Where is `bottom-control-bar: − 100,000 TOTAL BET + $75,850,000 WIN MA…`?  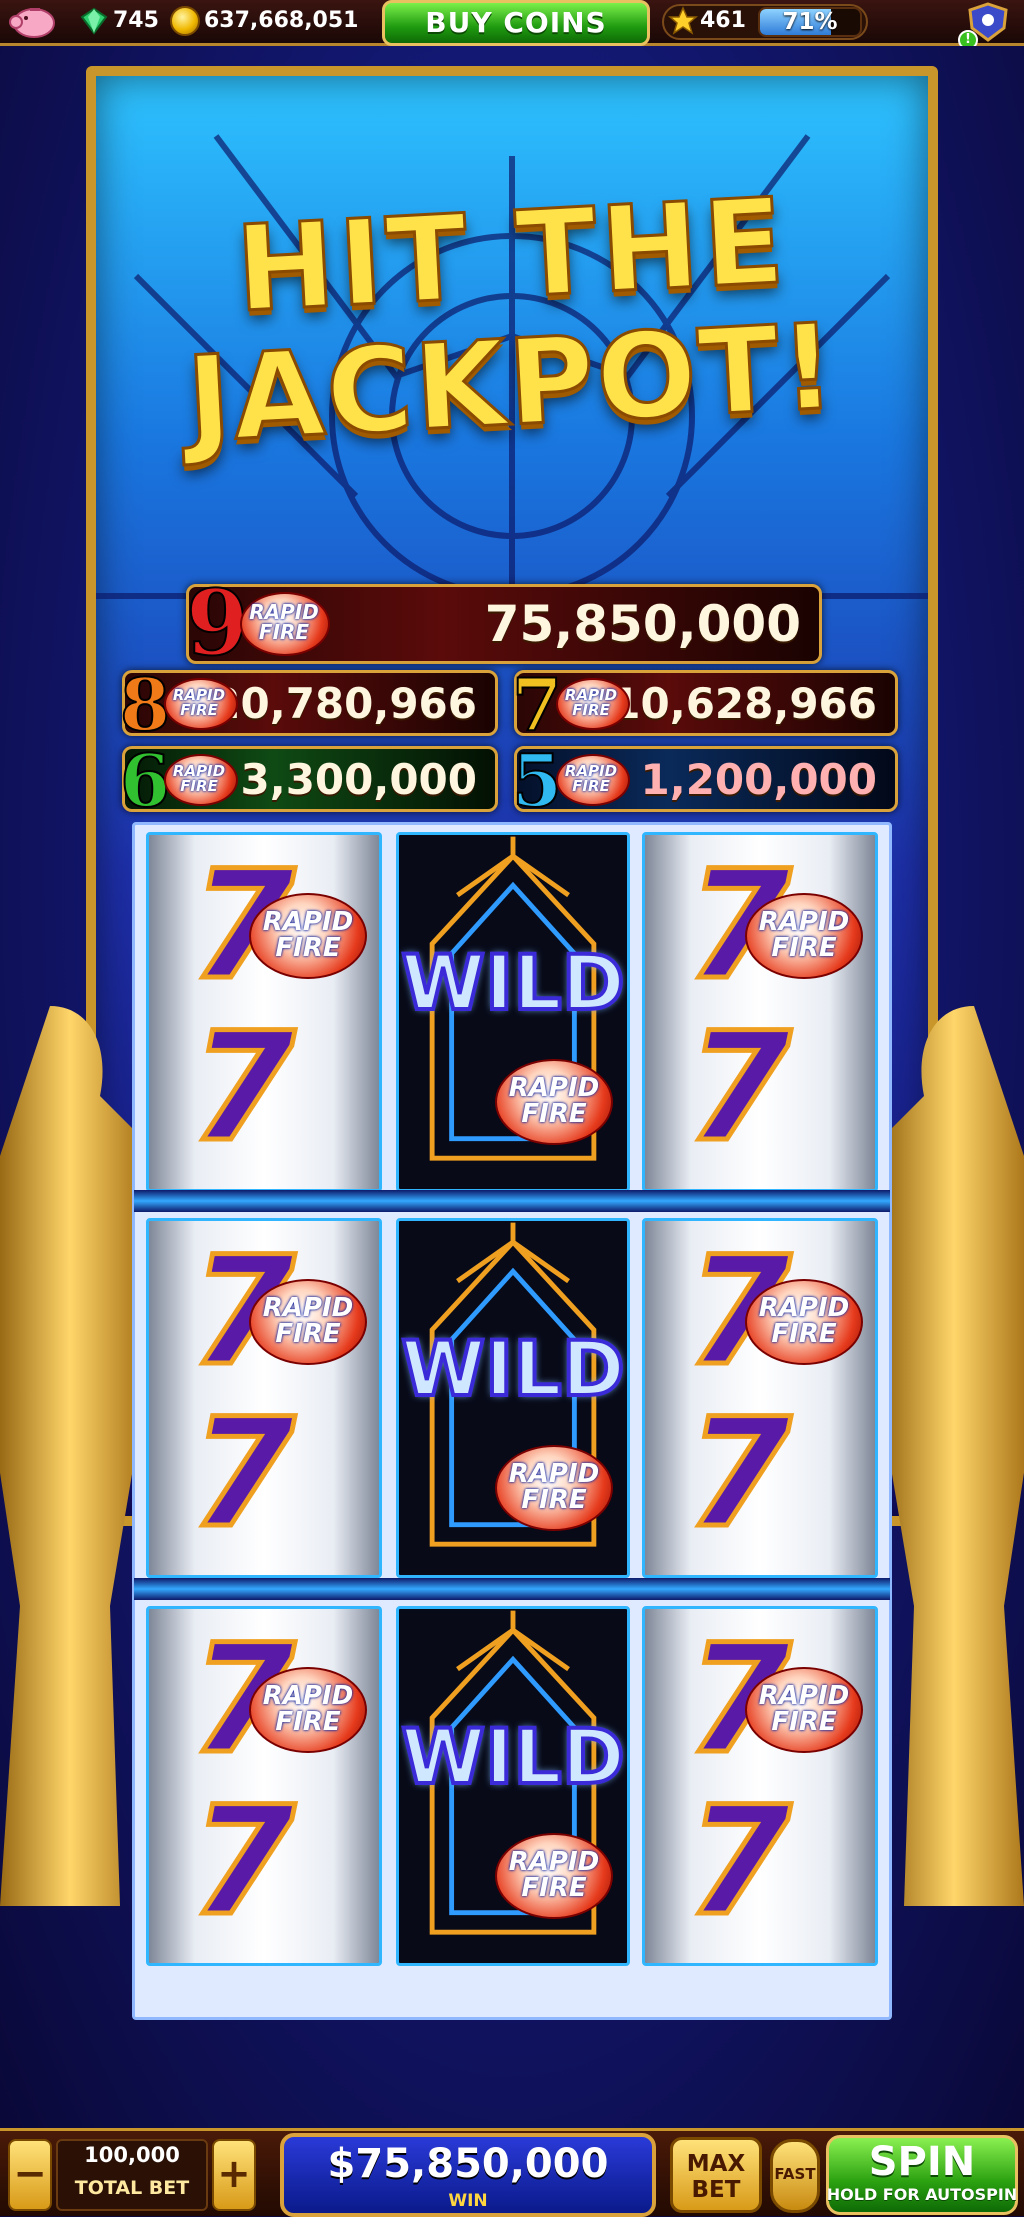
bottom-control-bar: − 100,000 TOTAL BET + $75,850,000 WIN MA… is located at coordinates (512, 2172).